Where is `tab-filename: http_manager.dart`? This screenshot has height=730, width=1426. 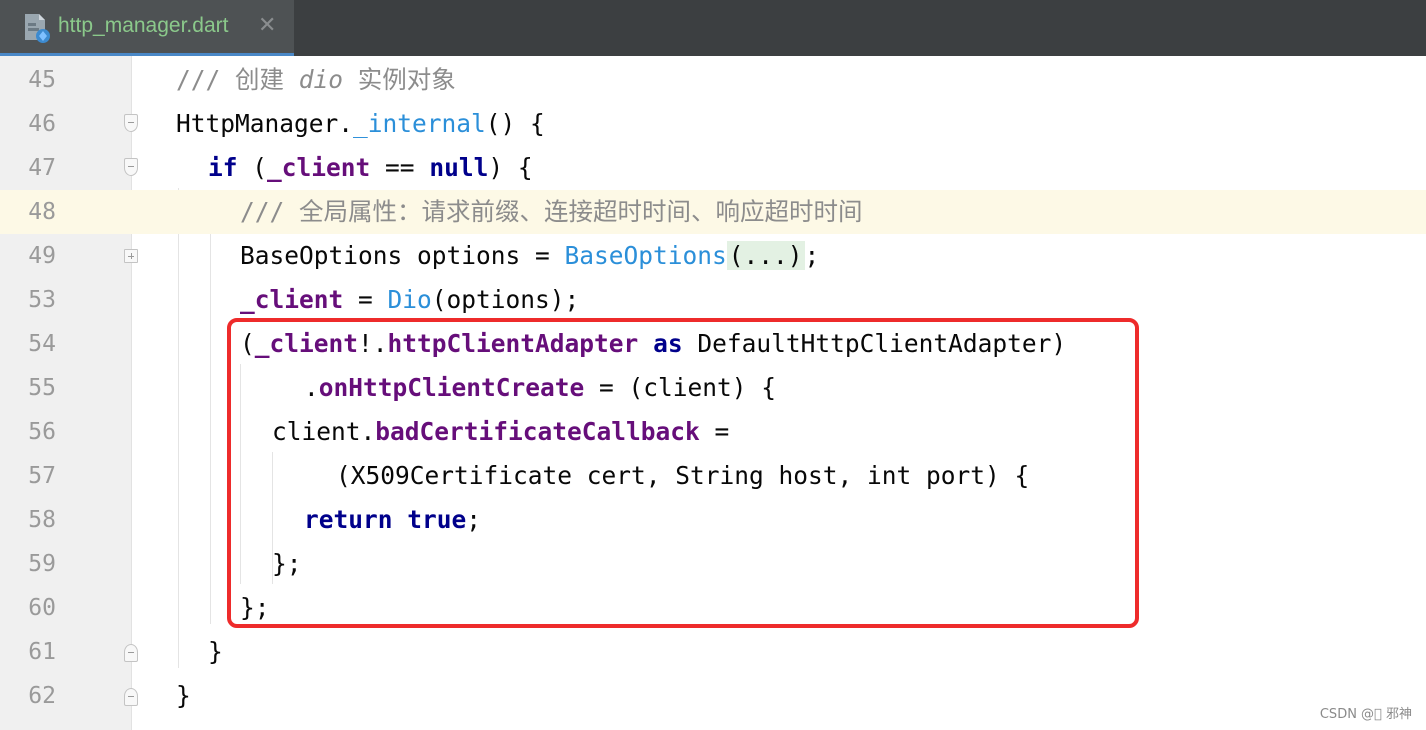
tab-filename: http_manager.dart is located at coordinates (143, 25).